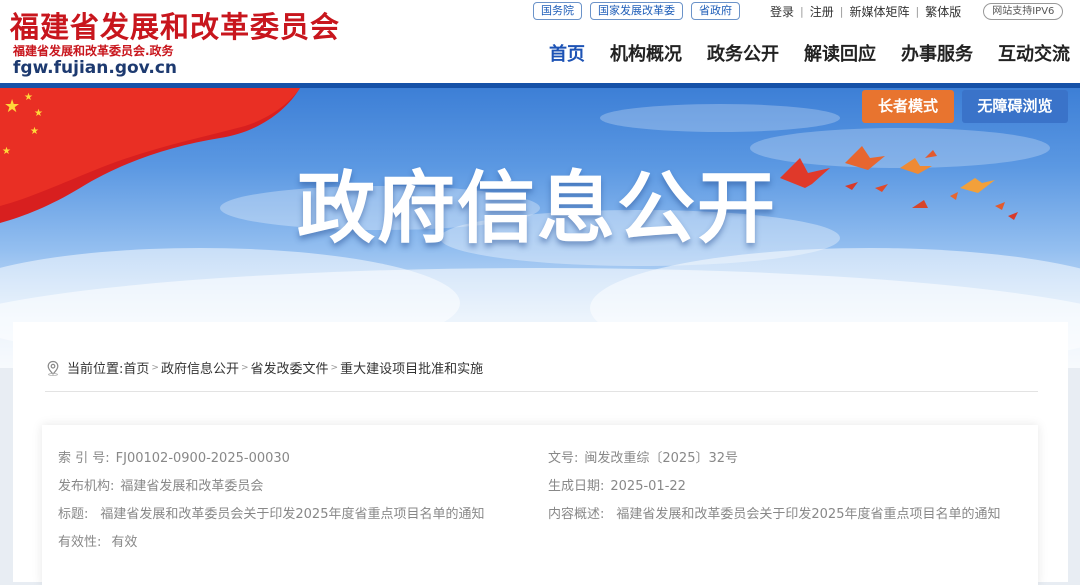 The image size is (1080, 585). What do you see at coordinates (636, 11) in the screenshot?
I see `link-ndrc: 国家发展改革委` at bounding box center [636, 11].